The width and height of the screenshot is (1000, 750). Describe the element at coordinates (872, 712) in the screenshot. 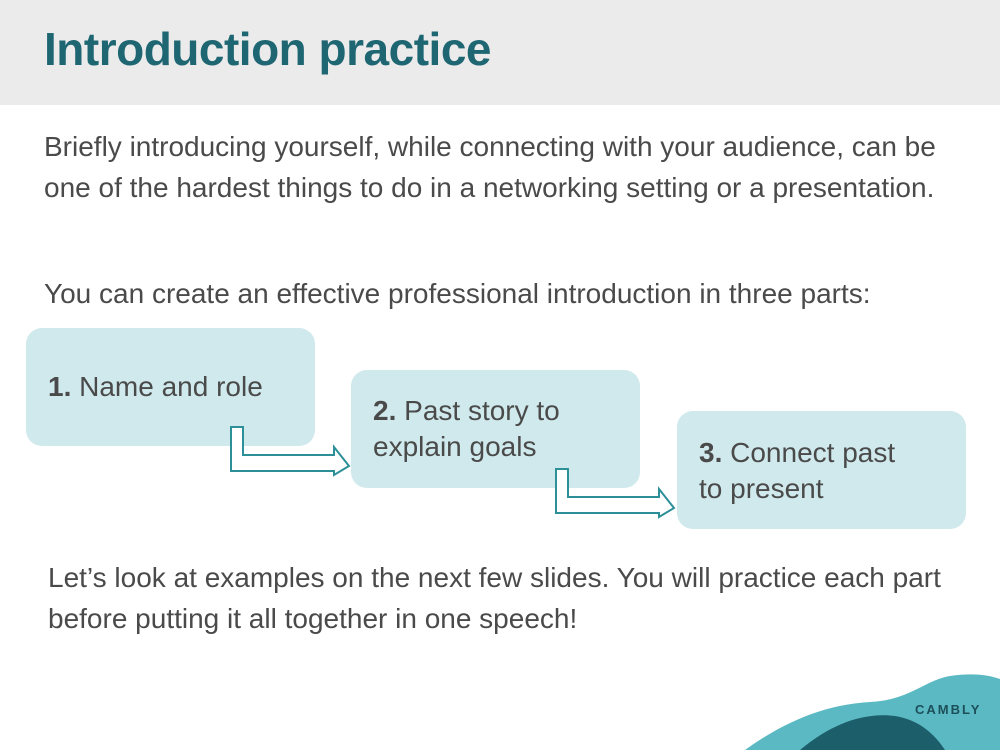

I see `decorative-wave-shape` at that location.